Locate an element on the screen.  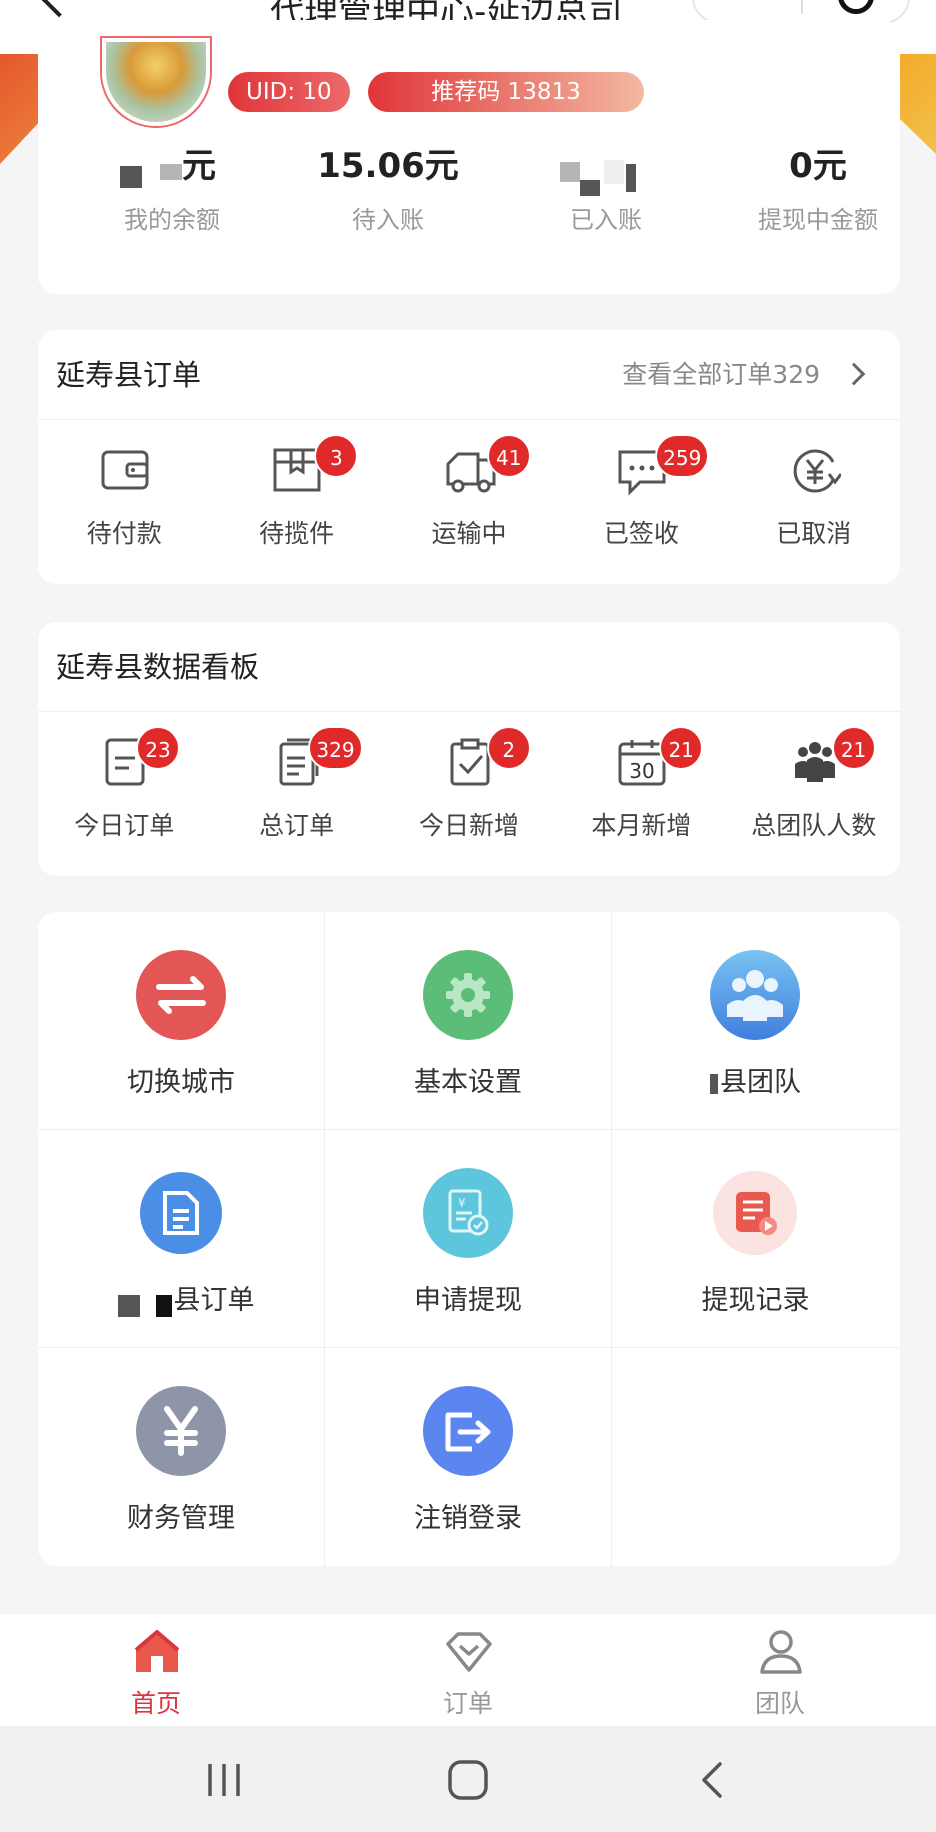
count-badge: 2 is located at coordinates (508, 748).